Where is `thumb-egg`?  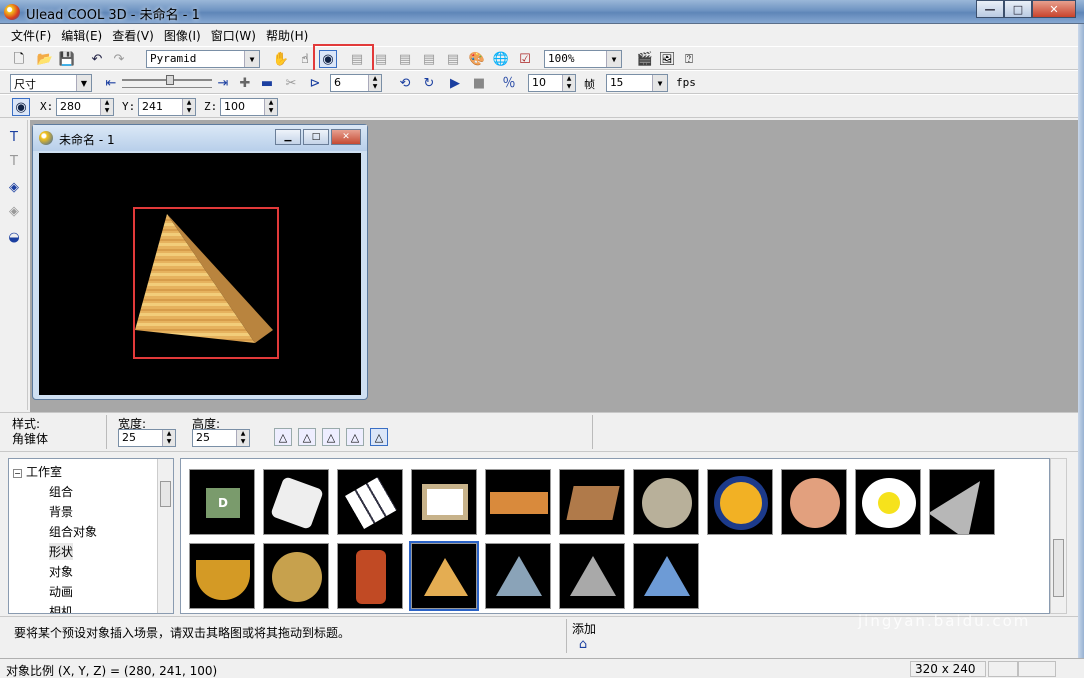 thumb-egg is located at coordinates (888, 502).